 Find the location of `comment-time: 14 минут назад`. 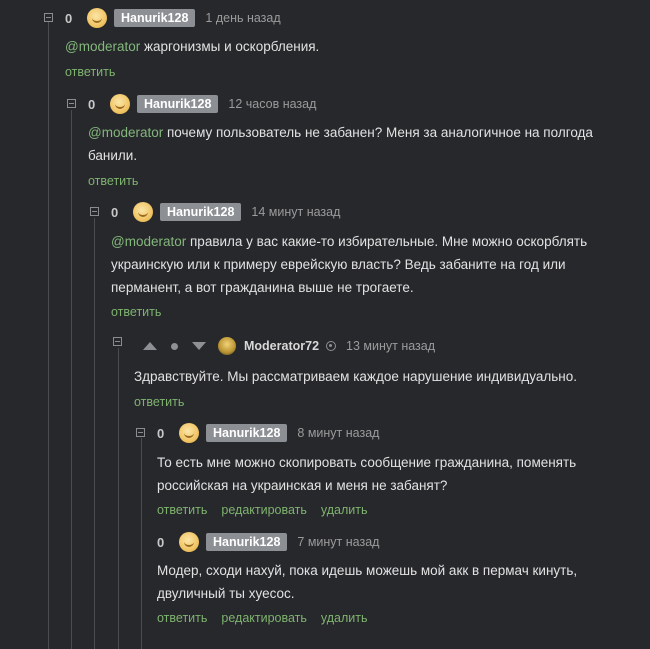

comment-time: 14 минут назад is located at coordinates (295, 212).